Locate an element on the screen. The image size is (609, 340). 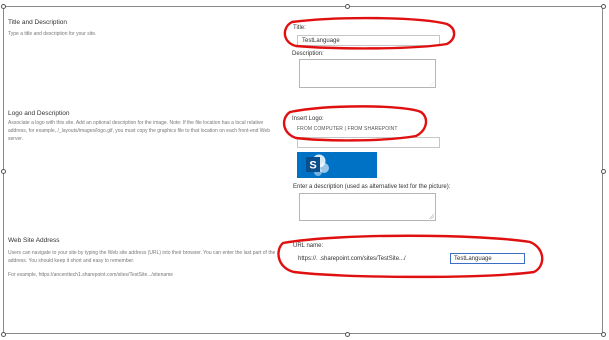
sharepoint-logo-graphic: S is located at coordinates (317, 165).